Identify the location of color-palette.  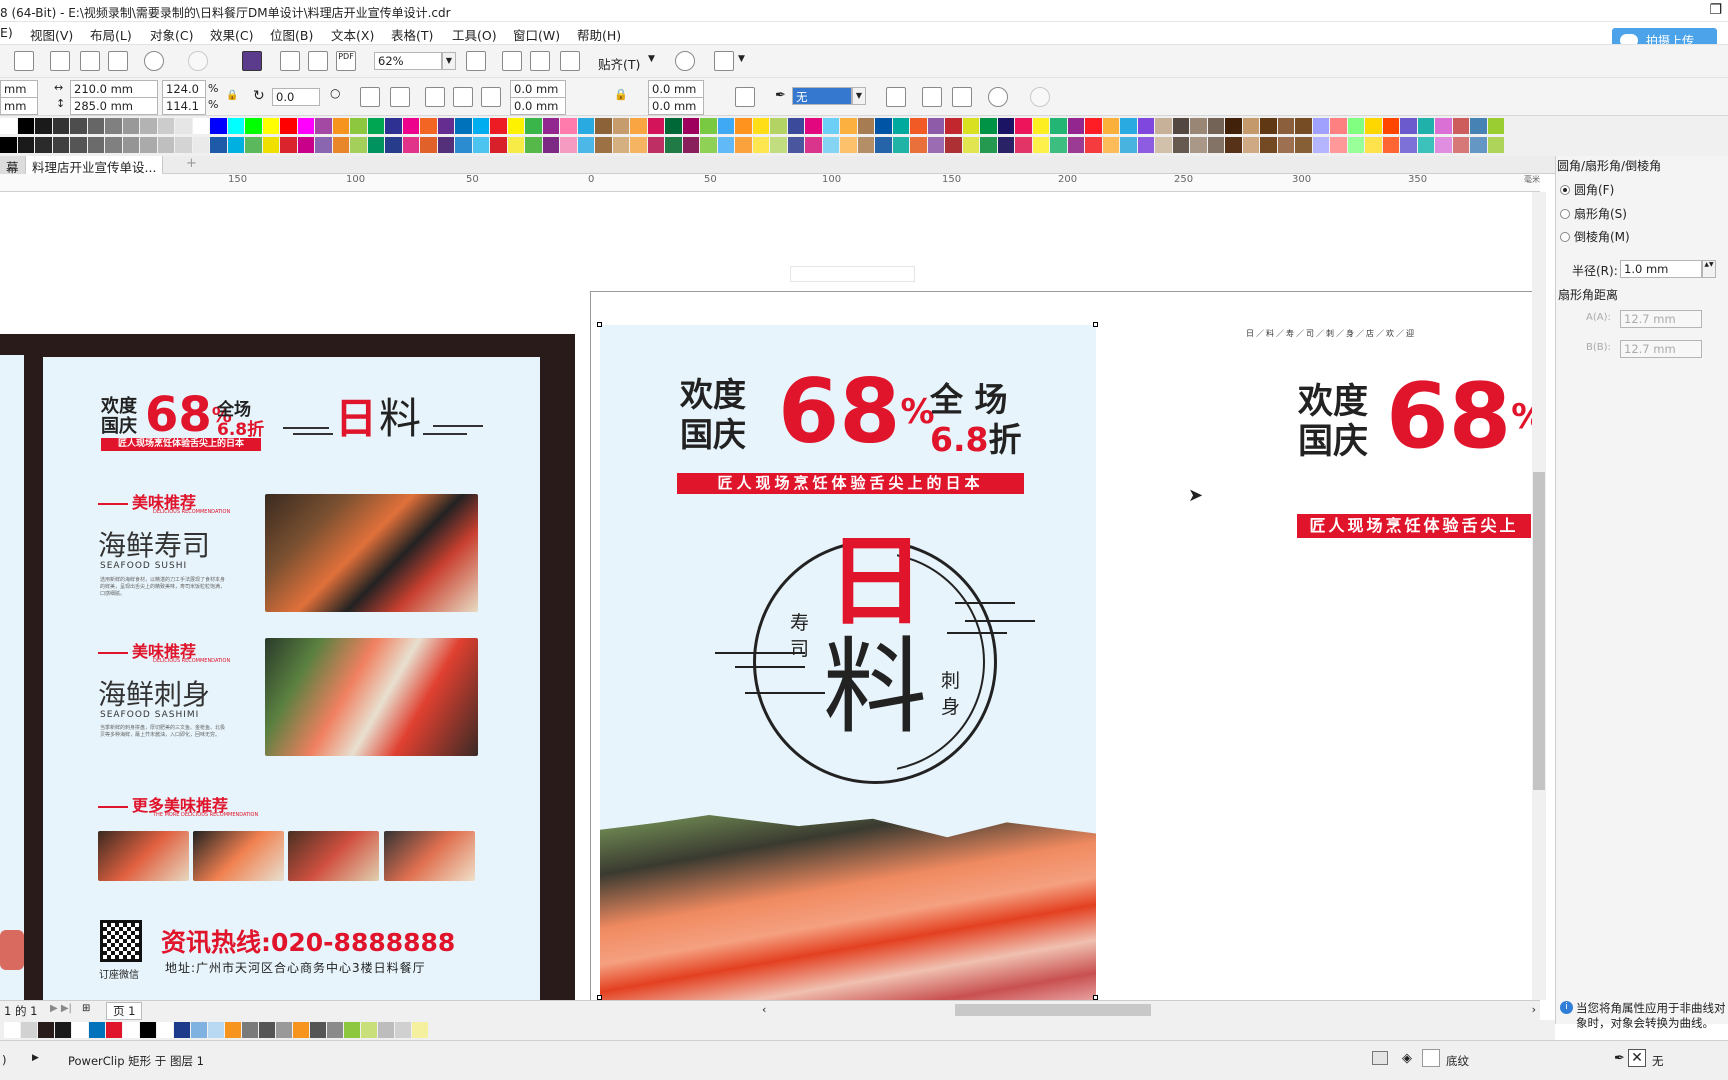
(864, 136).